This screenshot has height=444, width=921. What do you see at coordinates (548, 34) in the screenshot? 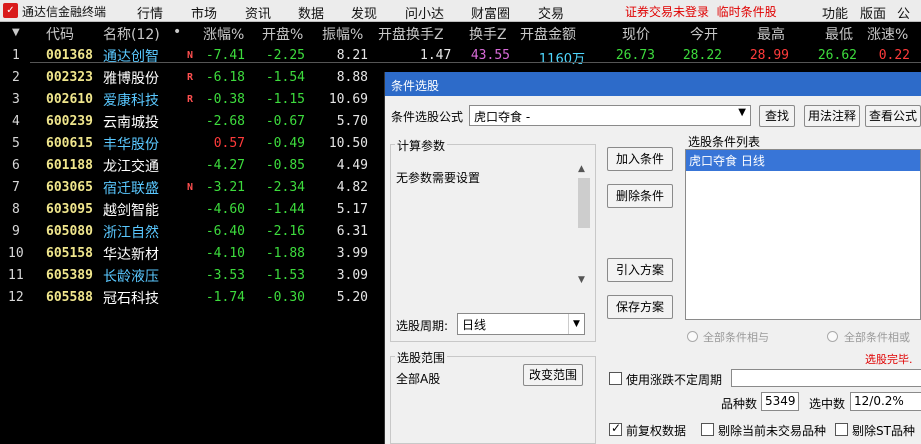
I see `col-open-amount: 开盘金额` at bounding box center [548, 34].